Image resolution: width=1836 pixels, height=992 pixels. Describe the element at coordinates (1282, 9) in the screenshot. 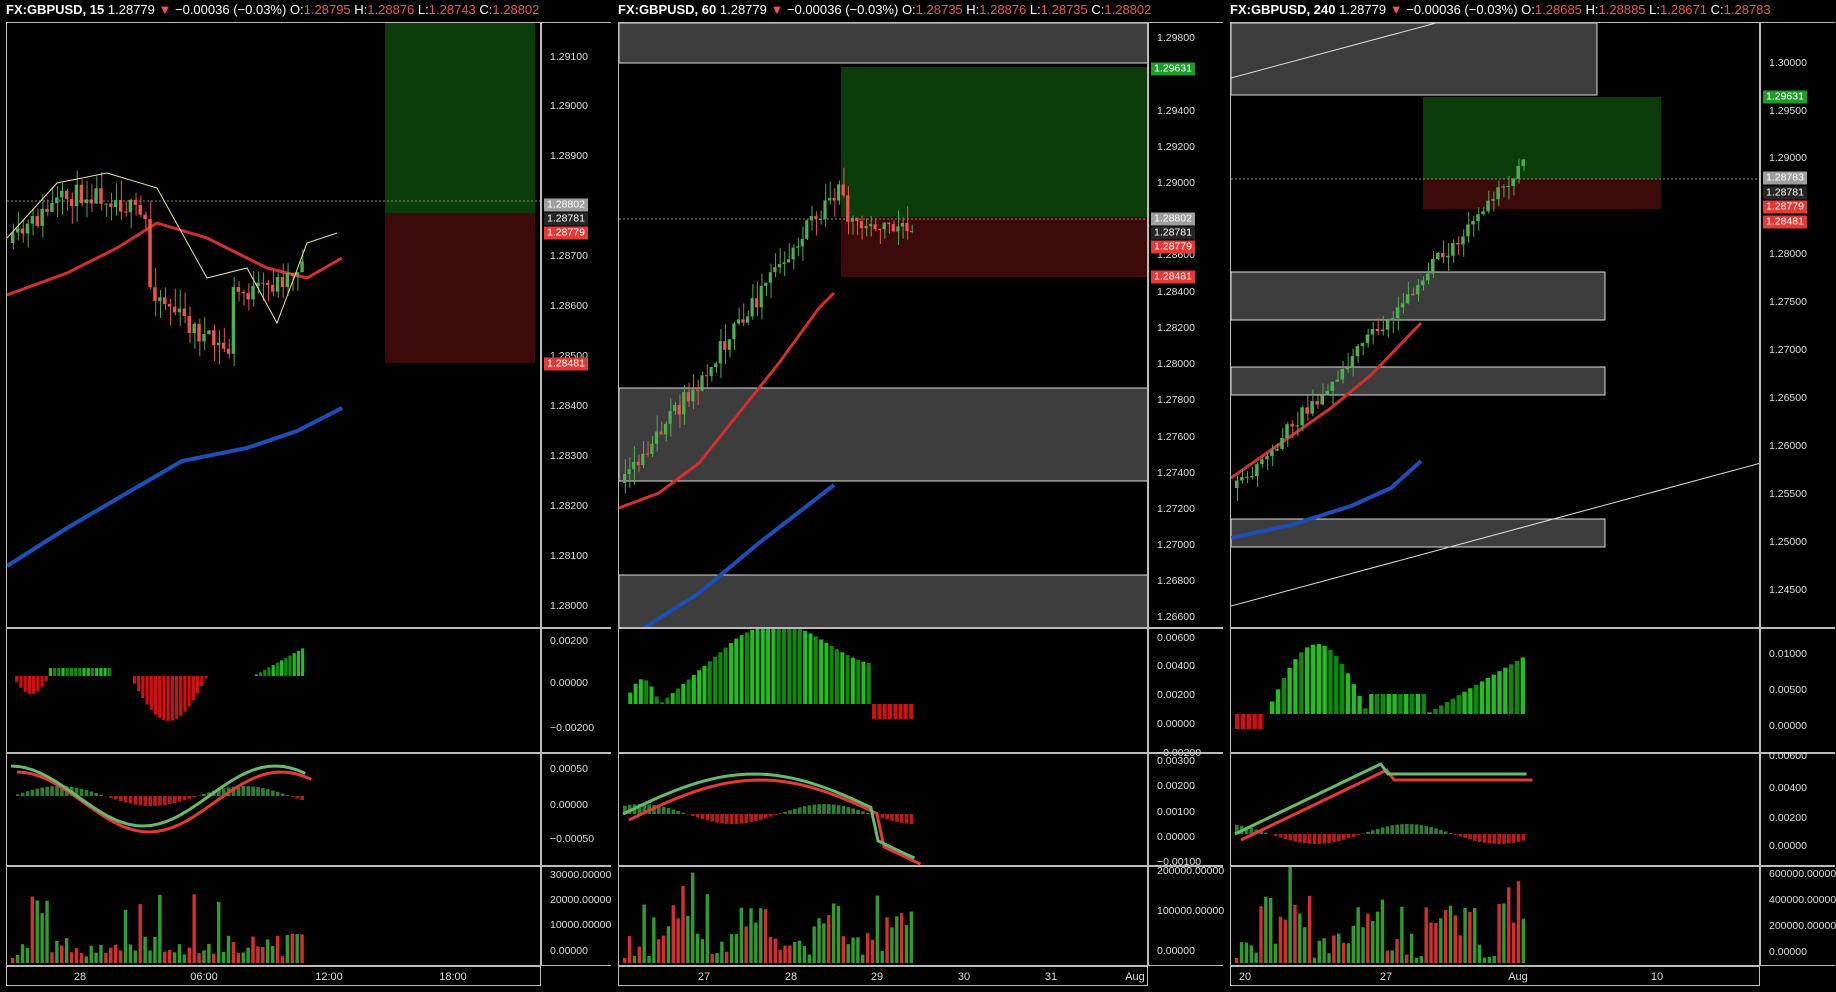

I see `symbol-label: FX:GBPUSD, 240` at that location.